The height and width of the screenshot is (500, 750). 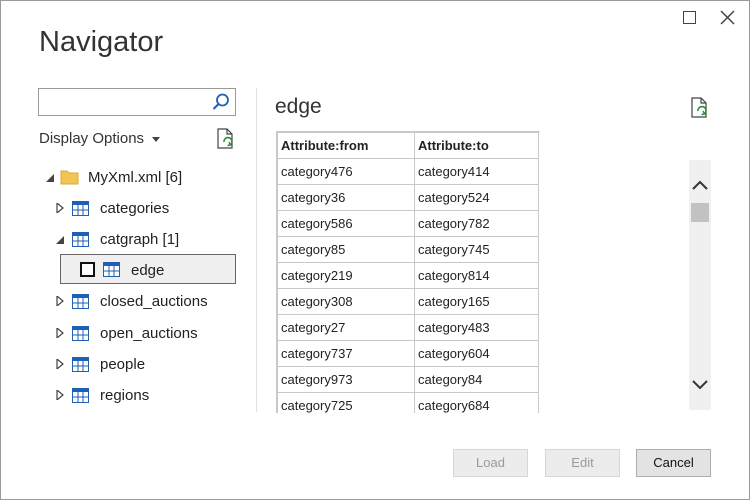 What do you see at coordinates (346, 402) in the screenshot?
I see `table-cell: category725` at bounding box center [346, 402].